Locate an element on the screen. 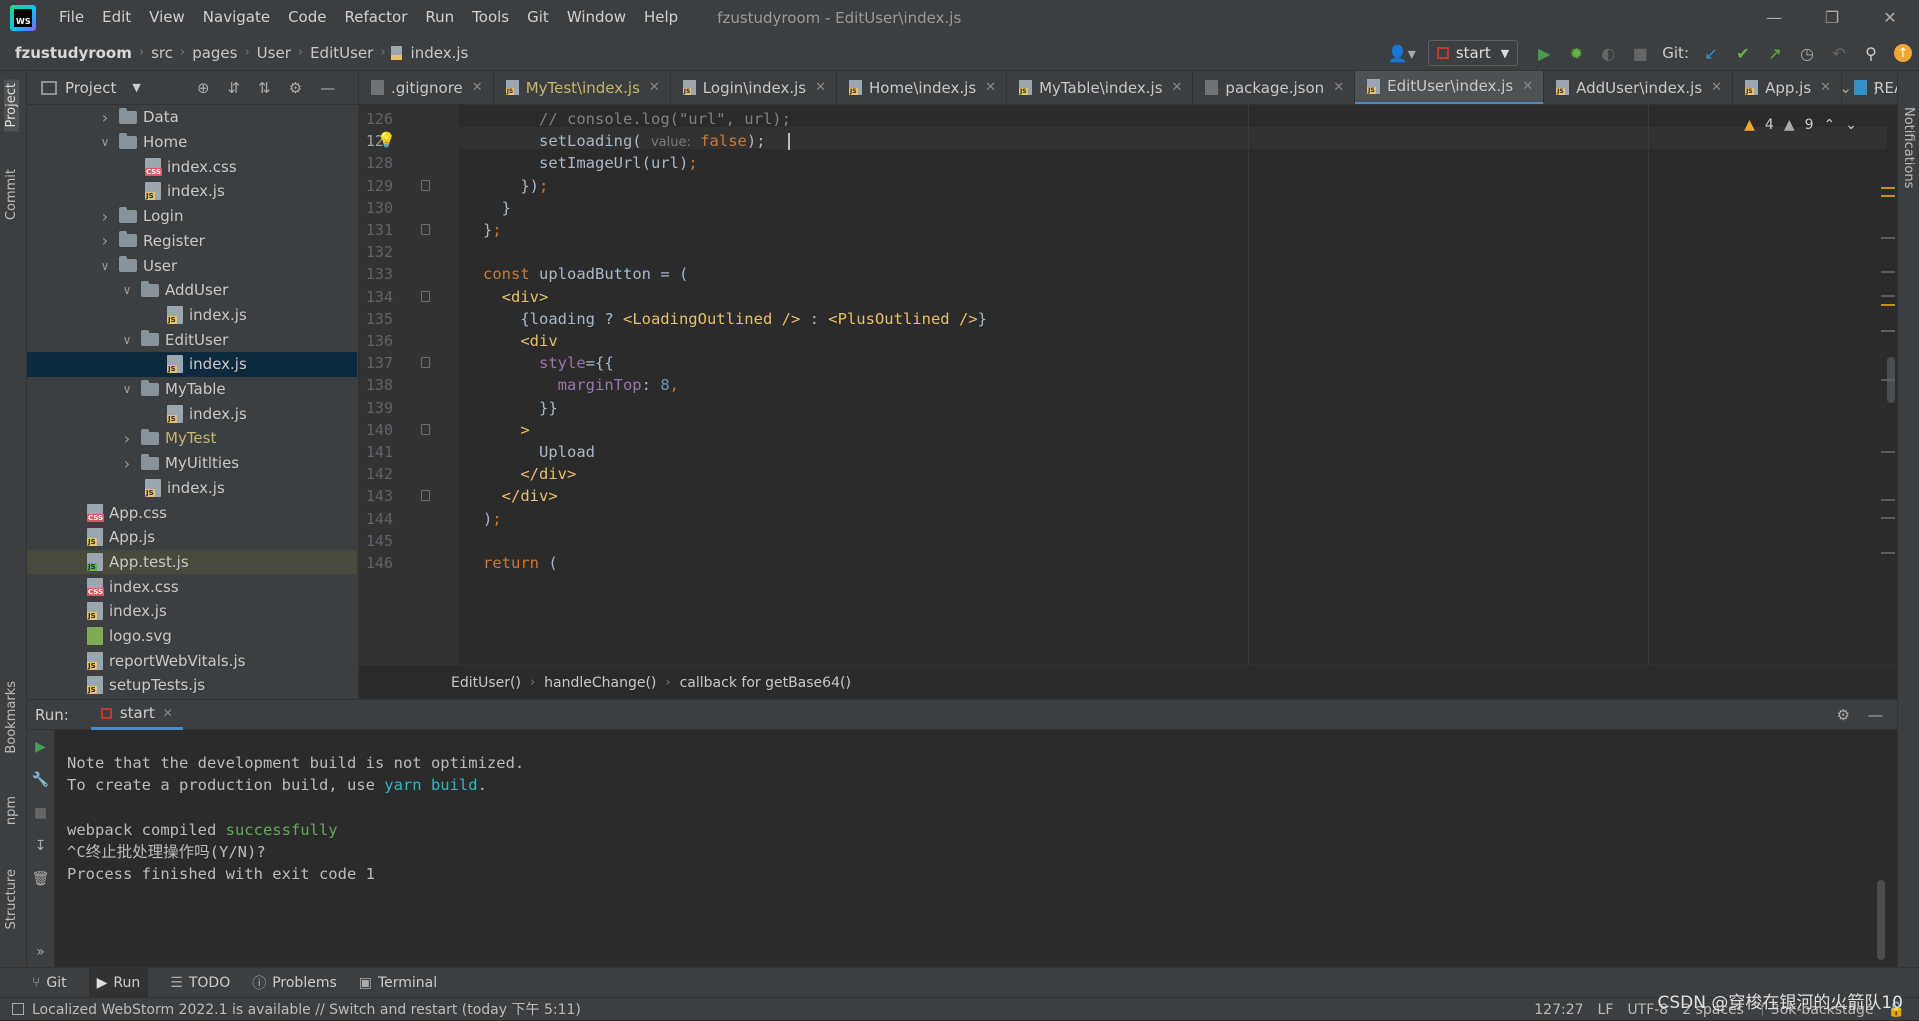 The width and height of the screenshot is (1919, 1021). status-panel-icon is located at coordinates (18, 1009).